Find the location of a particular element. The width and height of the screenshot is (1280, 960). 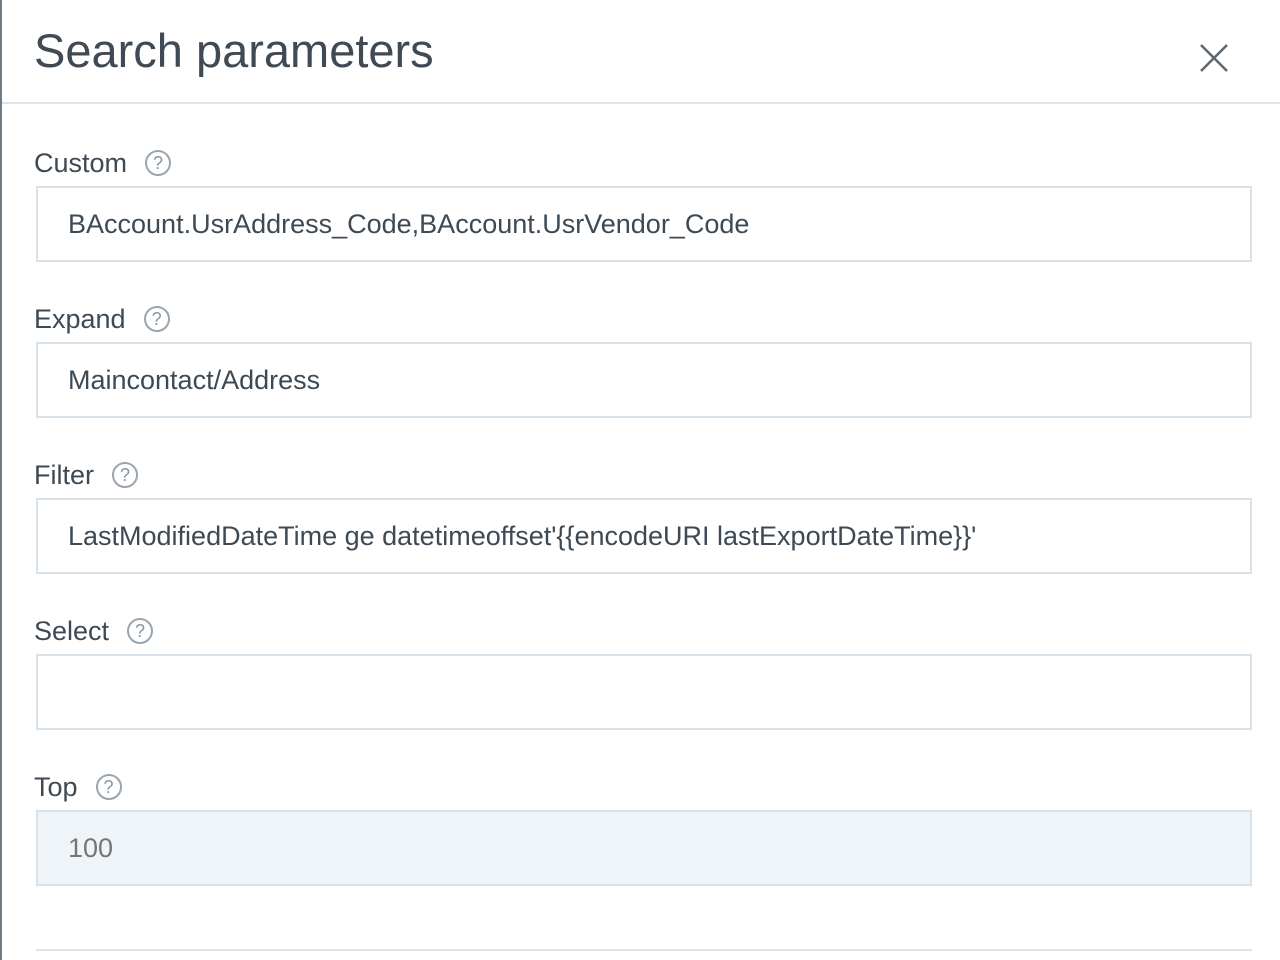

divider is located at coordinates (644, 950).